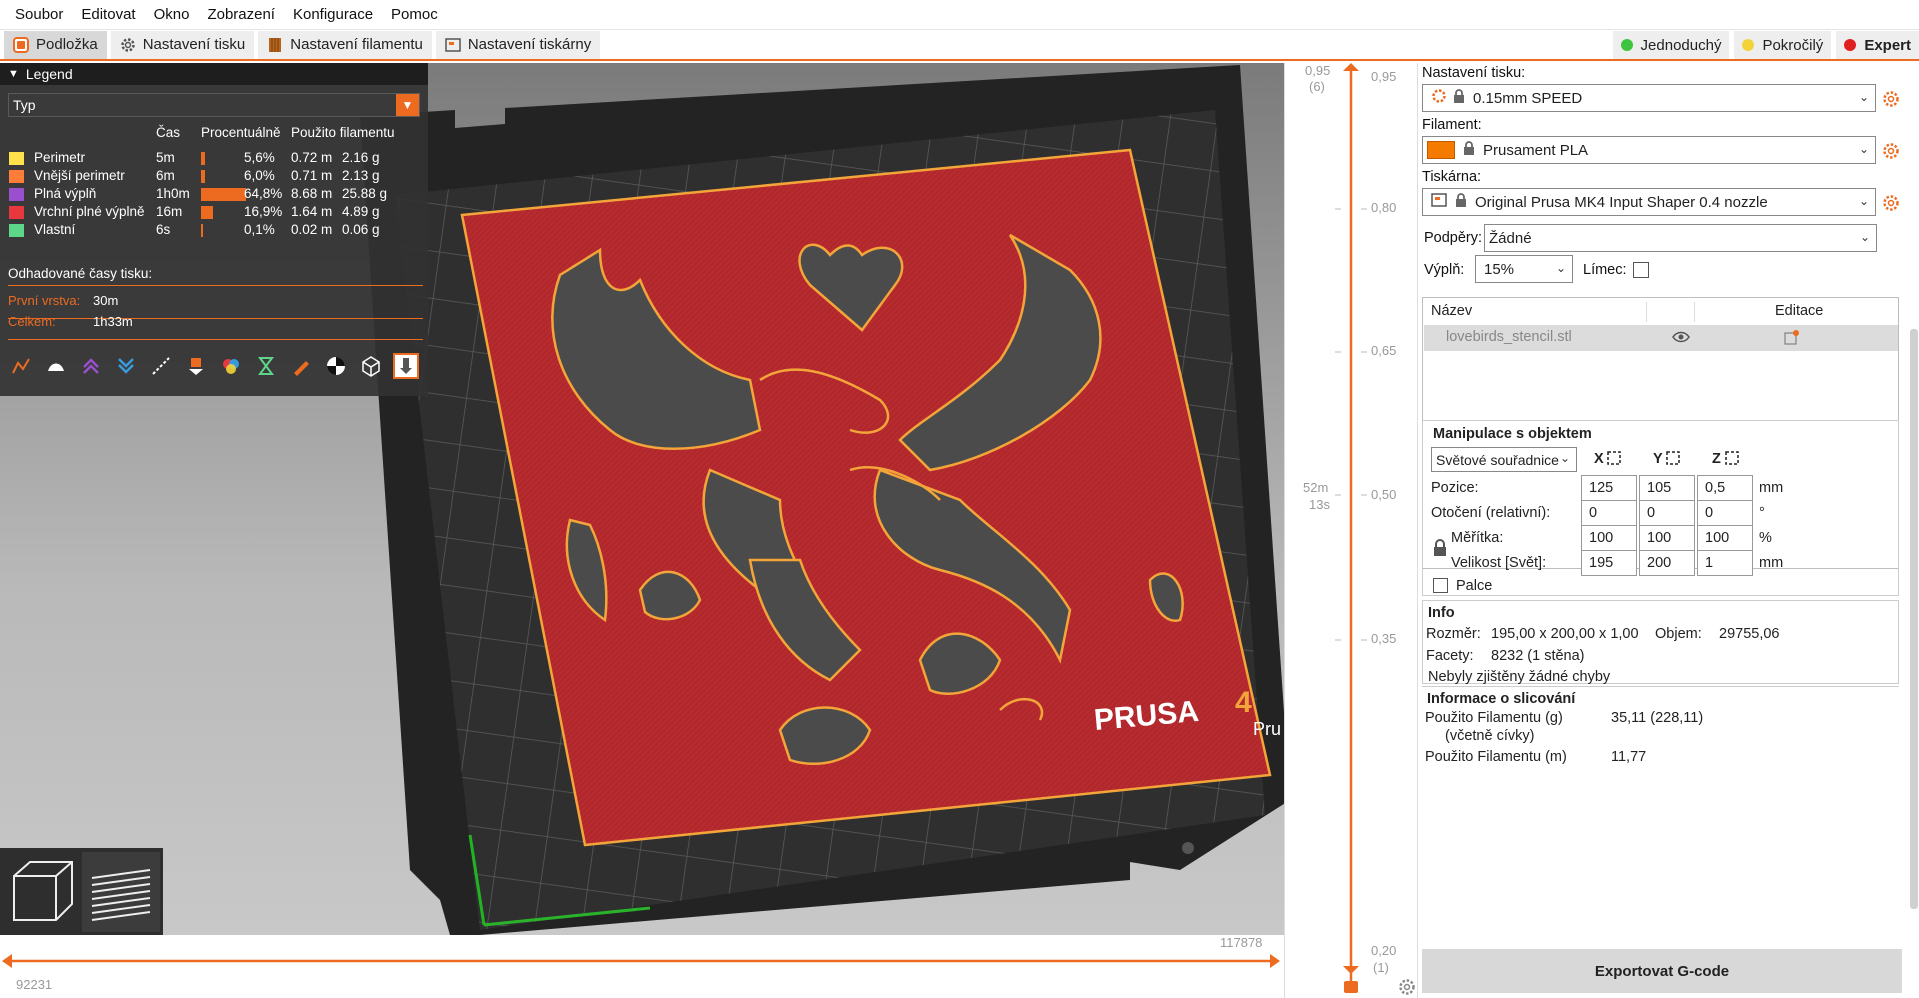 The image size is (1919, 998). What do you see at coordinates (1565, 634) in the screenshot?
I see `size-info-value: 195,00 x 200,00 x 1,00` at bounding box center [1565, 634].